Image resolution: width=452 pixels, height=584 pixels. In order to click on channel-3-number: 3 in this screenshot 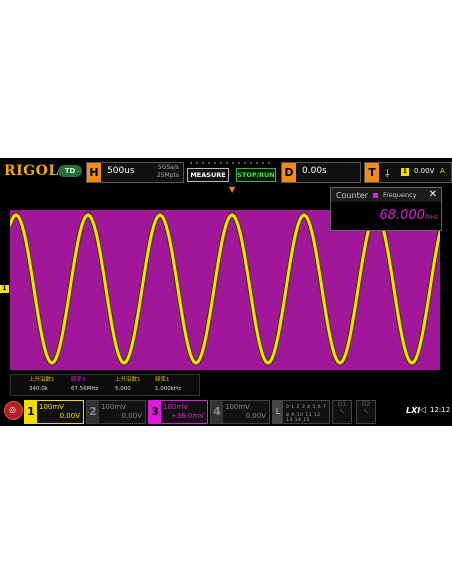, I will do `click(155, 412)`.